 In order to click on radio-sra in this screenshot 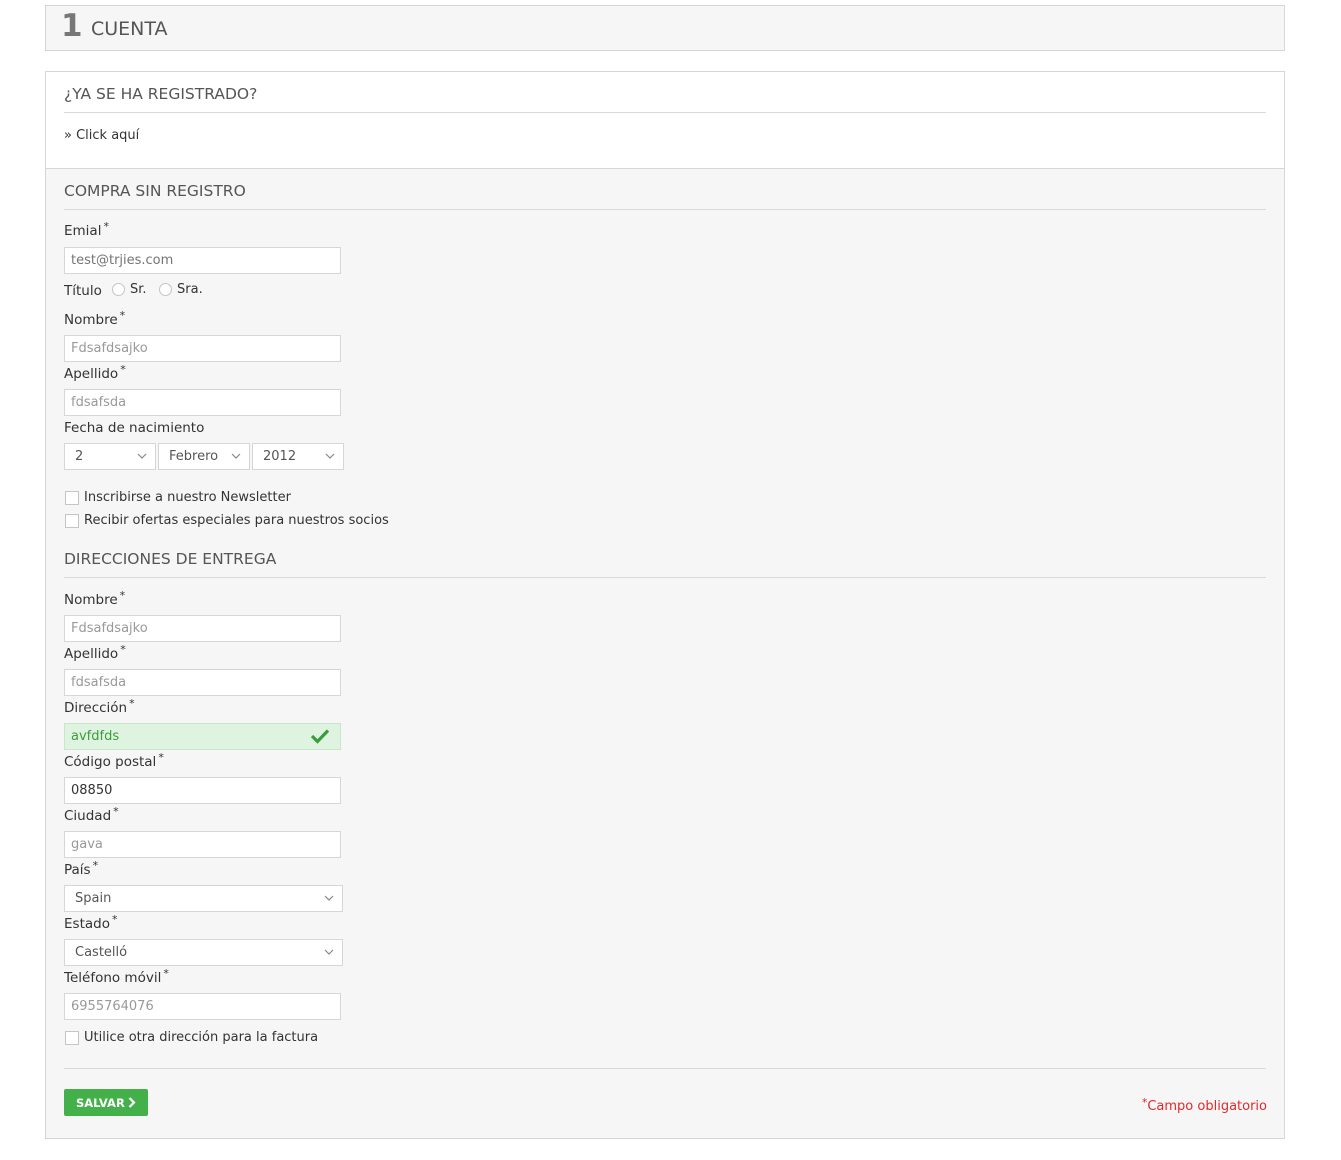, I will do `click(165, 289)`.